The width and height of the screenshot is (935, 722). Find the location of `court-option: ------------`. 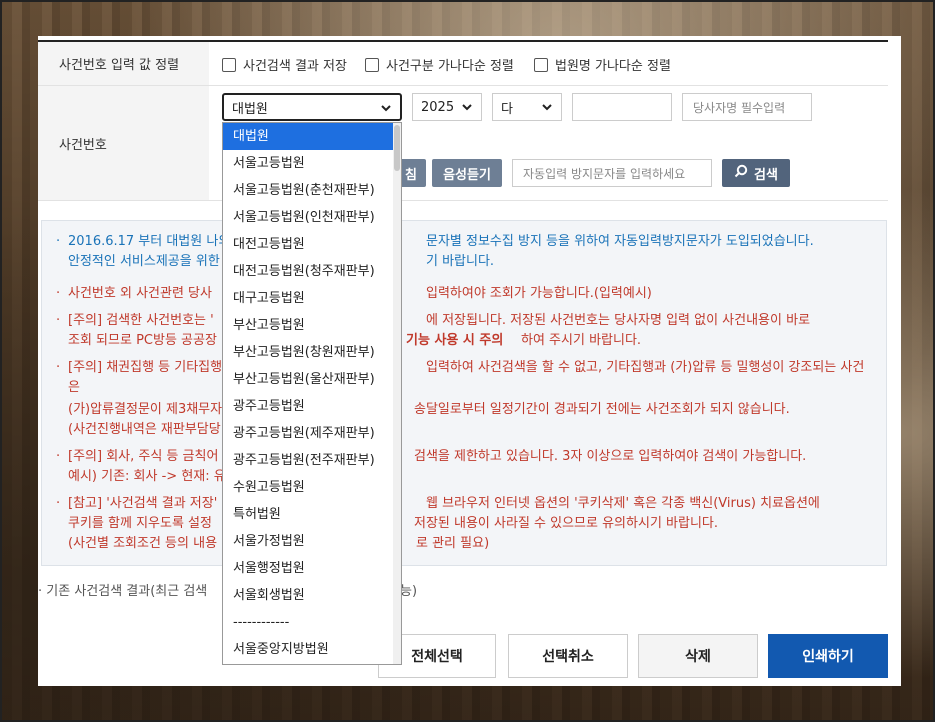

court-option: ------------ is located at coordinates (312, 622).